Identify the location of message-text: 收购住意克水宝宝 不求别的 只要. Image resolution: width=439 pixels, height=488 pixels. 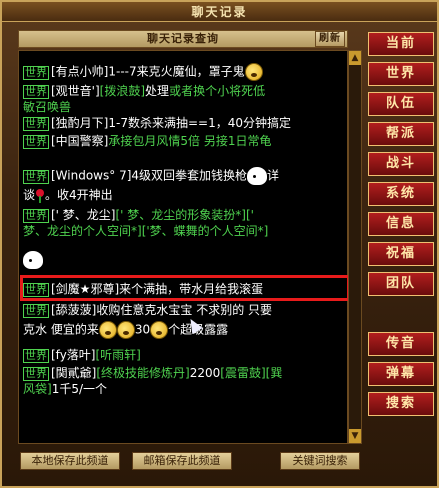
(184, 310).